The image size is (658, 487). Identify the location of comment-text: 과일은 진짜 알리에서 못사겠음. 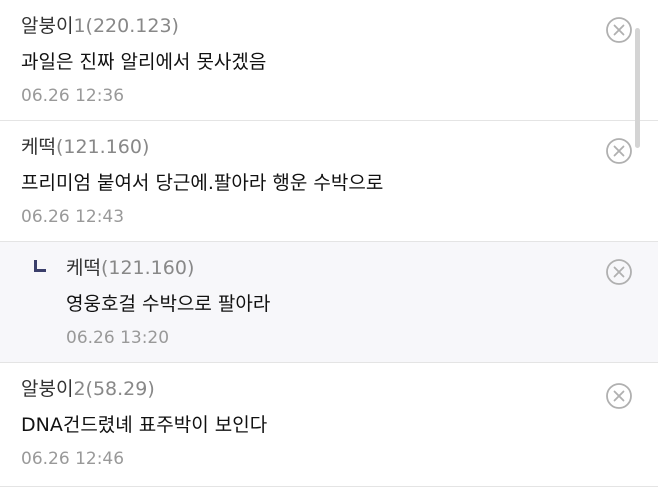
(144, 62).